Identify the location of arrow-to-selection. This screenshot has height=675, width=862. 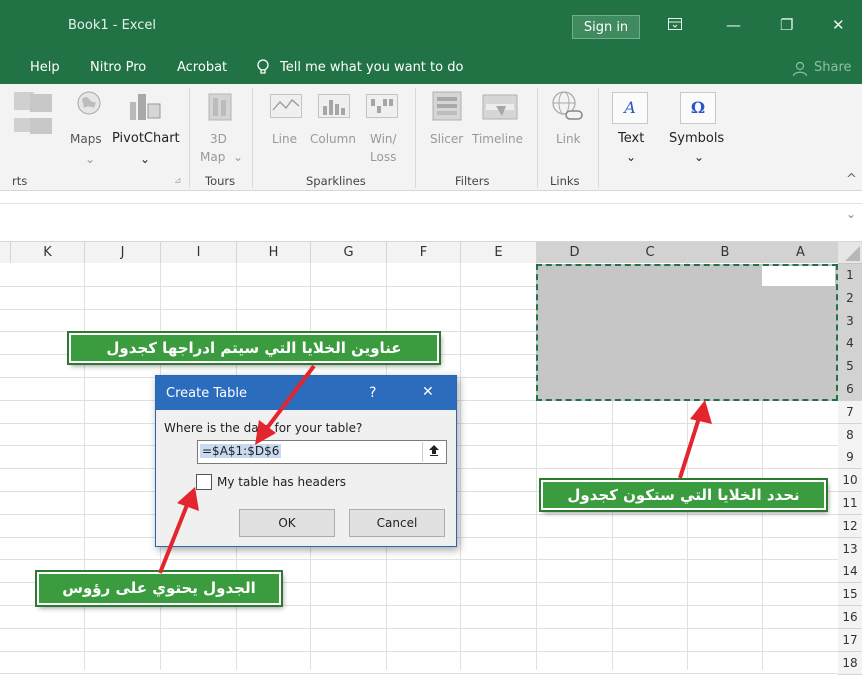
(689, 448).